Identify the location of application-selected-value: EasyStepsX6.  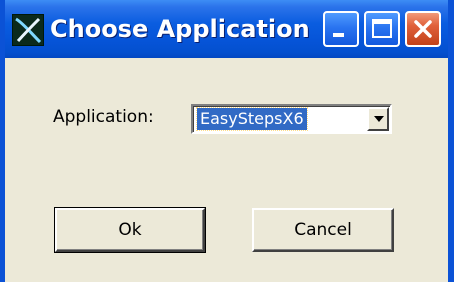
(252, 119).